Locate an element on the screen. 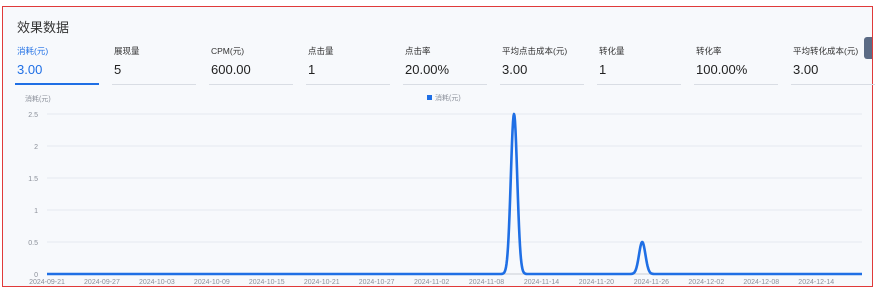  legend-swatch is located at coordinates (429, 97).